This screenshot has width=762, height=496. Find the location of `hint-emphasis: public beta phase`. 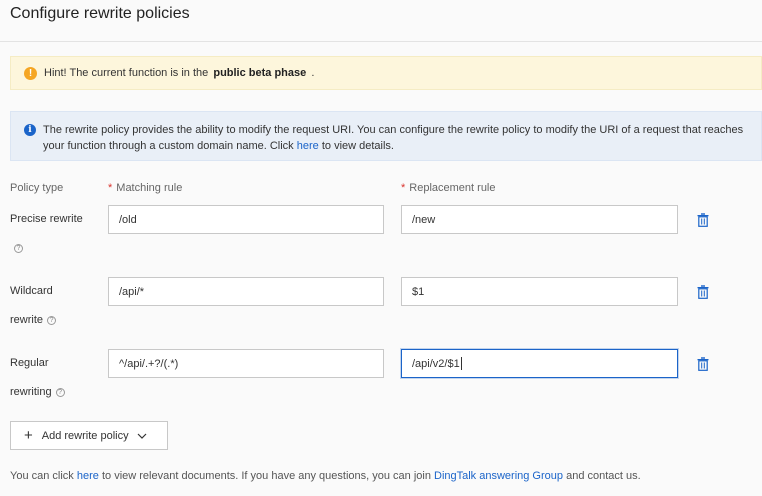

hint-emphasis: public beta phase is located at coordinates (260, 73).